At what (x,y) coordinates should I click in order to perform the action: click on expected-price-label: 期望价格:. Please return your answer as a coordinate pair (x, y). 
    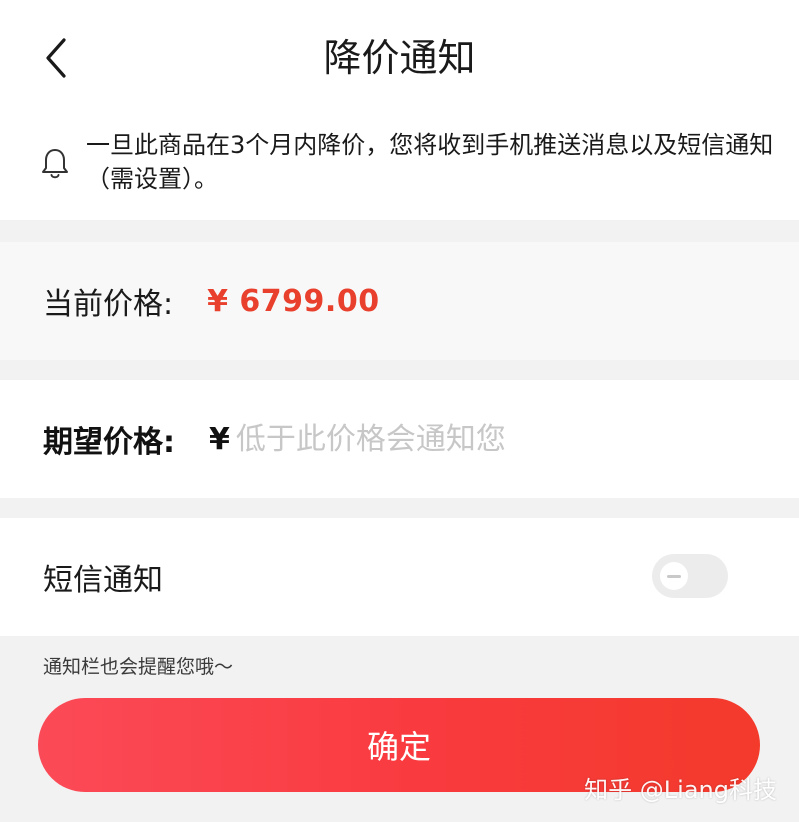
    Looking at the image, I should click on (109, 442).